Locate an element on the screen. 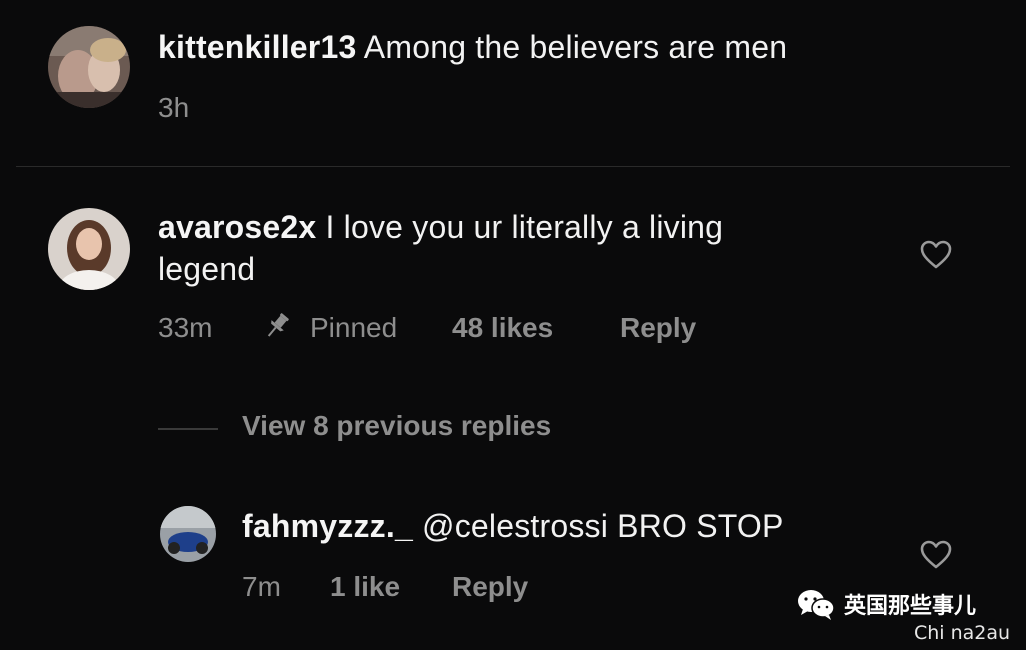 Image resolution: width=1026 pixels, height=650 pixels. comment-body-2-line1: I love you ur literally a living is located at coordinates (524, 227).